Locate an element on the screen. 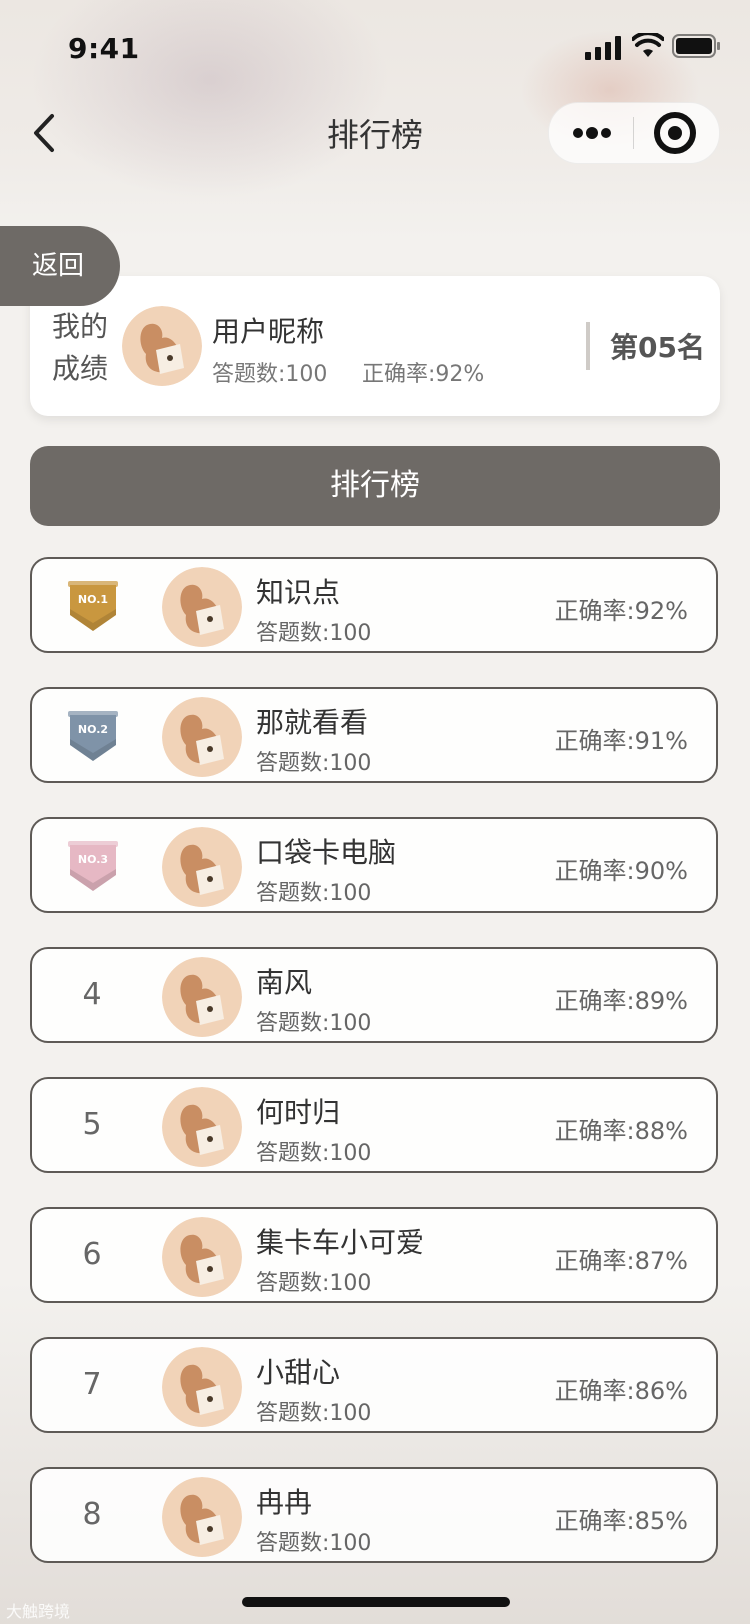 The width and height of the screenshot is (750, 1624). rank-number: 4 is located at coordinates (92, 994).